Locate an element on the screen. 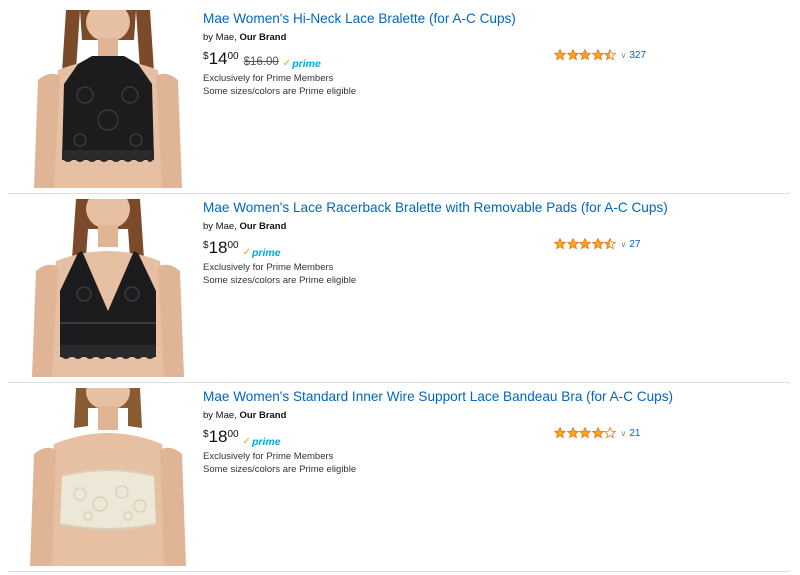  rating: ∨ 27 is located at coordinates (597, 244).